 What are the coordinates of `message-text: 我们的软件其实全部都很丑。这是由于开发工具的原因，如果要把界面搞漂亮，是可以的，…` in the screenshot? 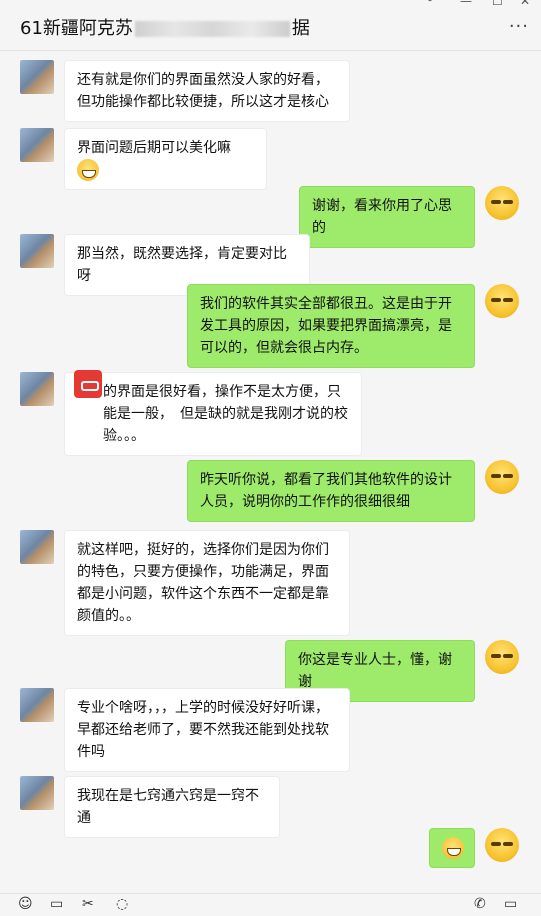 It's located at (326, 326).